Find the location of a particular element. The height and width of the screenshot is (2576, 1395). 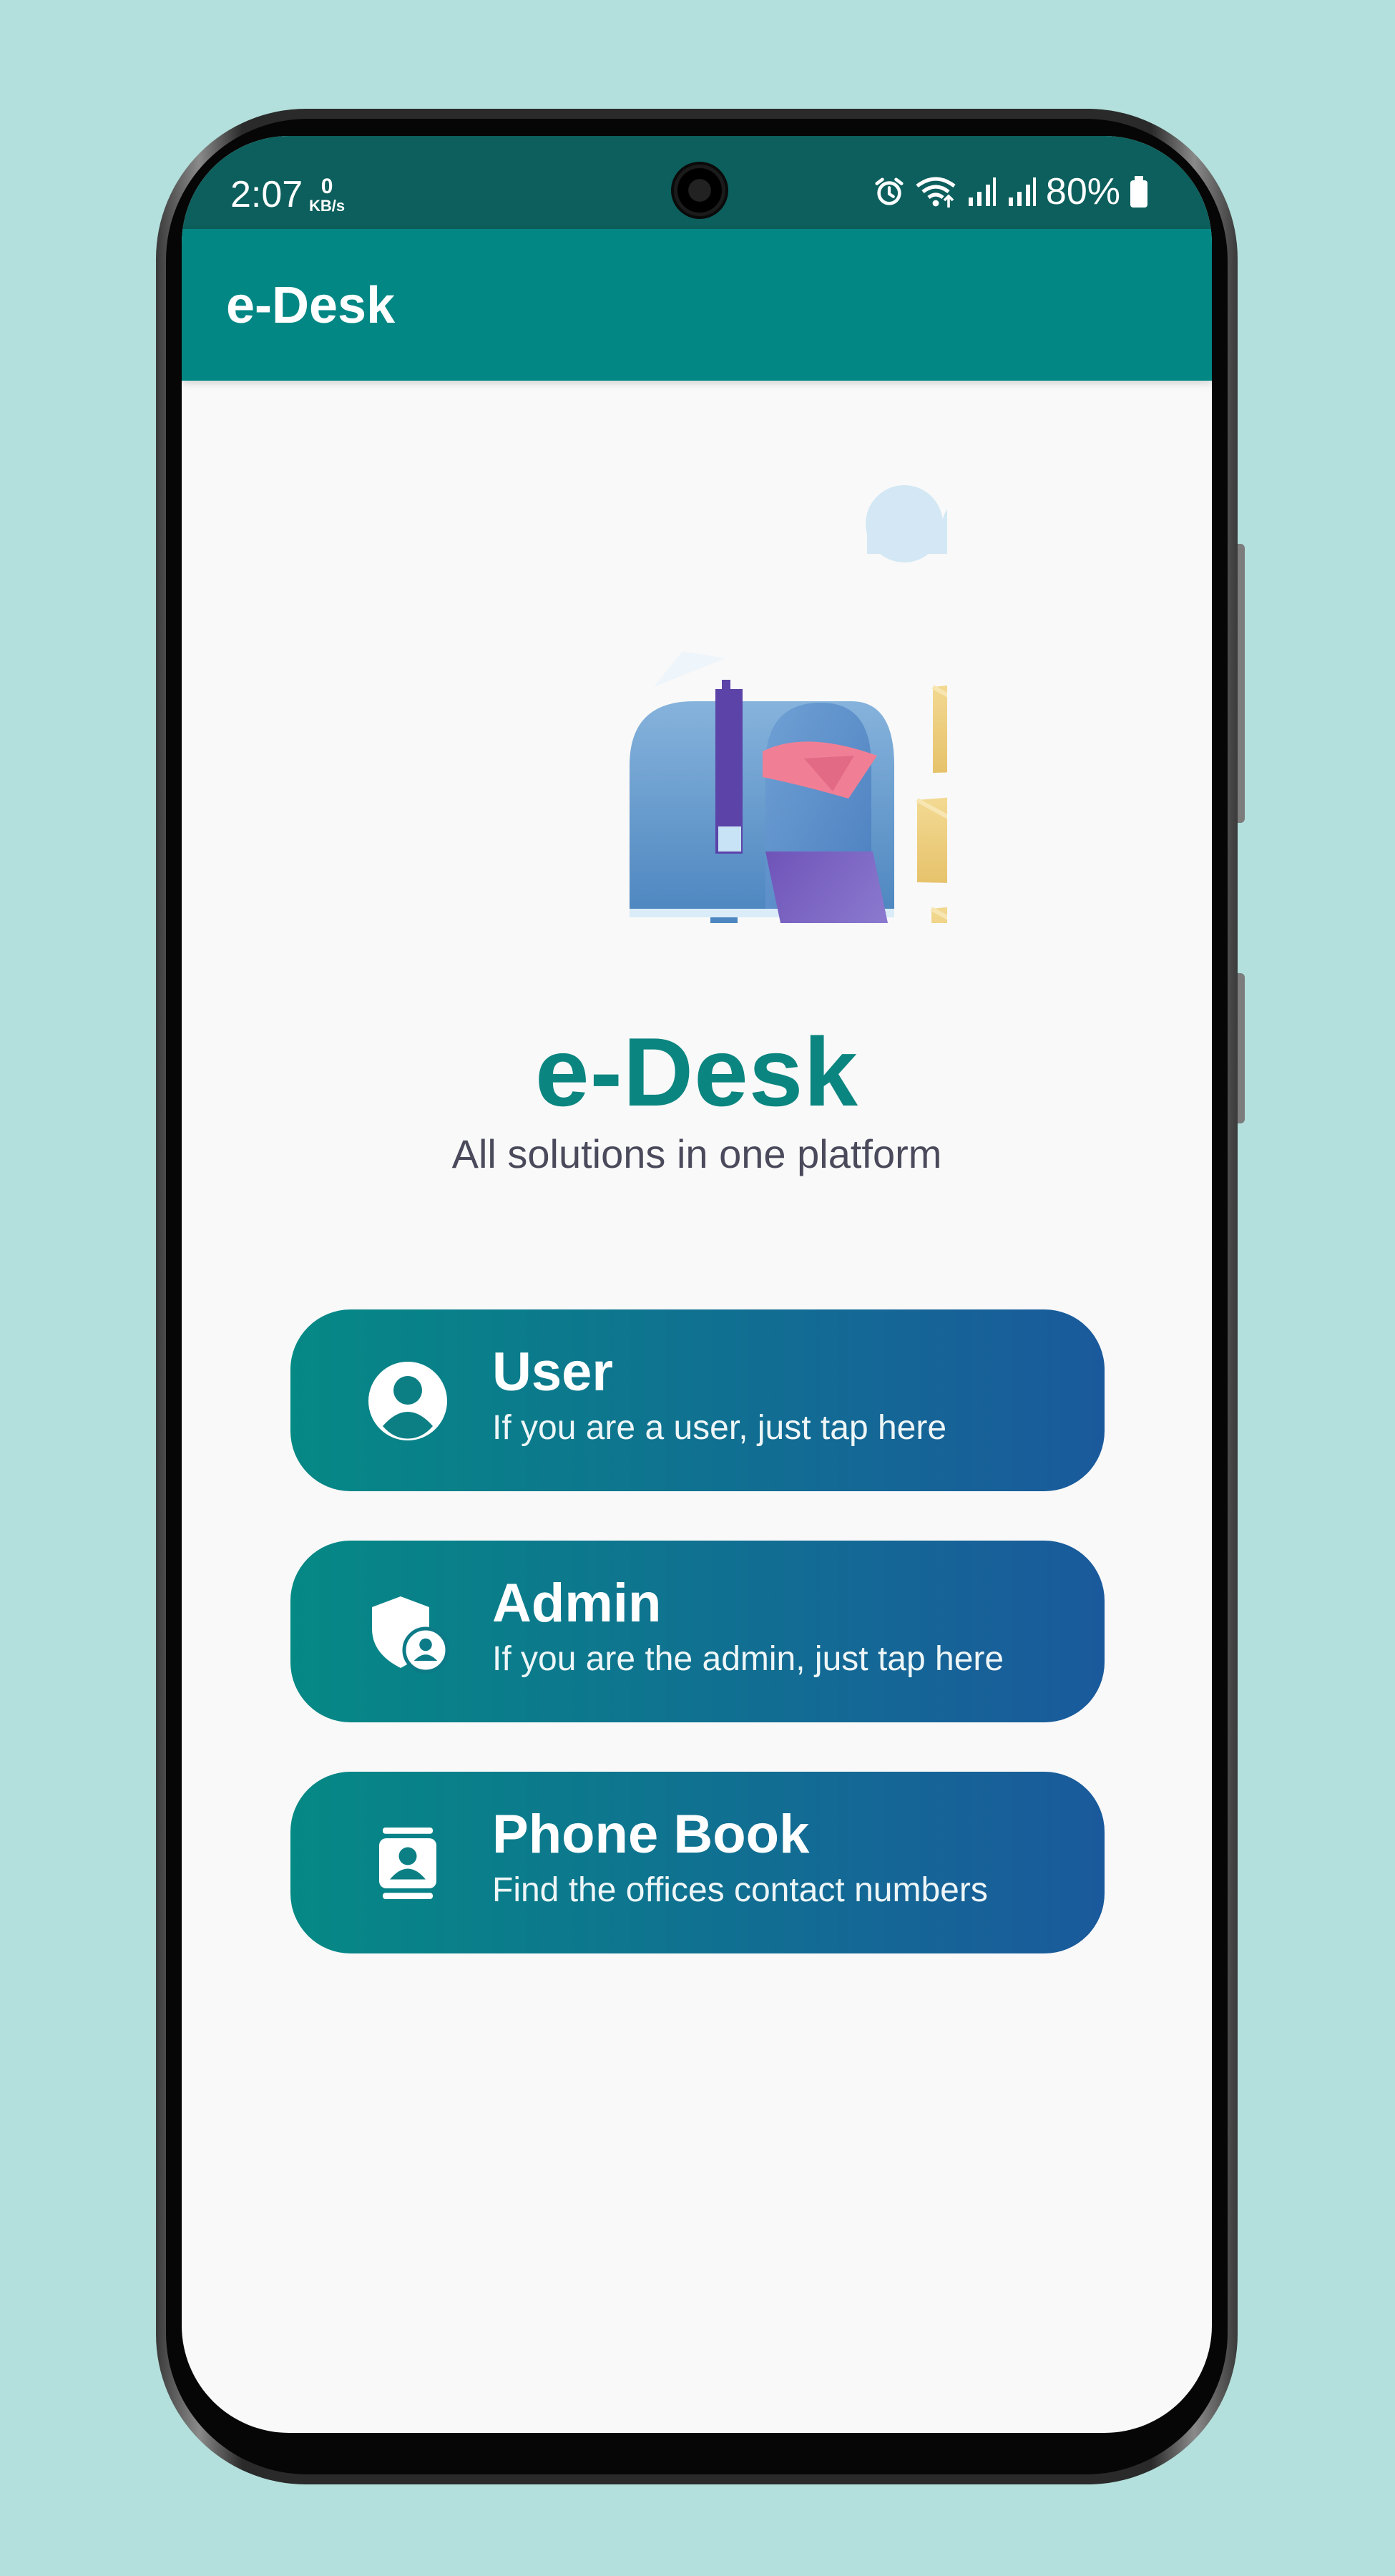

phone-book-button-description: Find the offices contact numbers is located at coordinates (740, 1890).